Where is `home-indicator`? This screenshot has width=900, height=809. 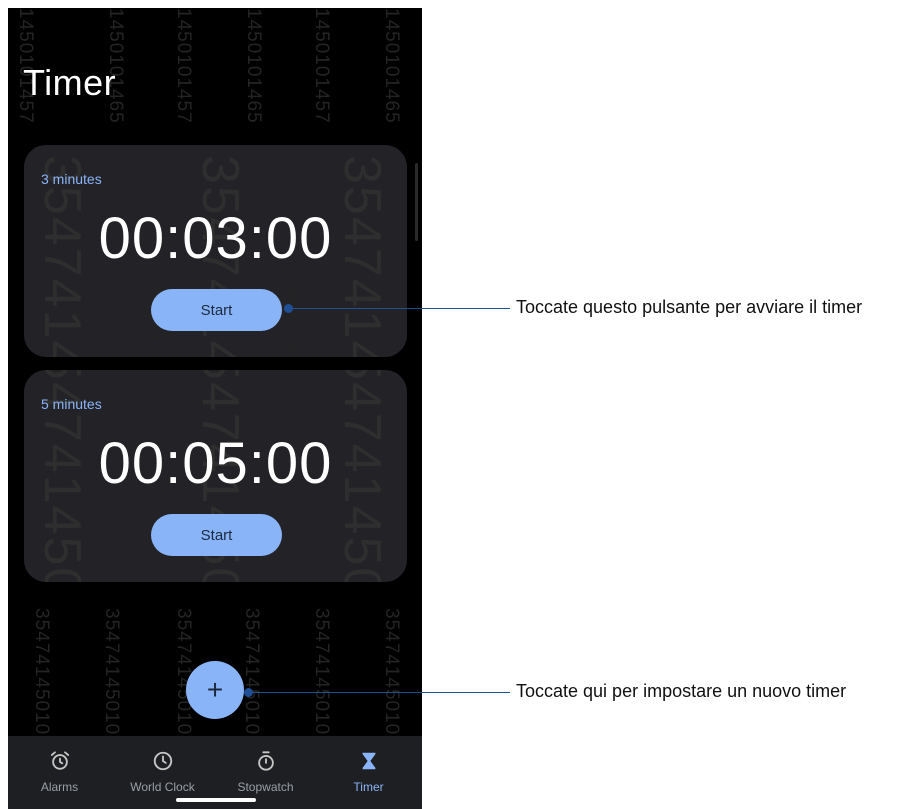
home-indicator is located at coordinates (216, 800).